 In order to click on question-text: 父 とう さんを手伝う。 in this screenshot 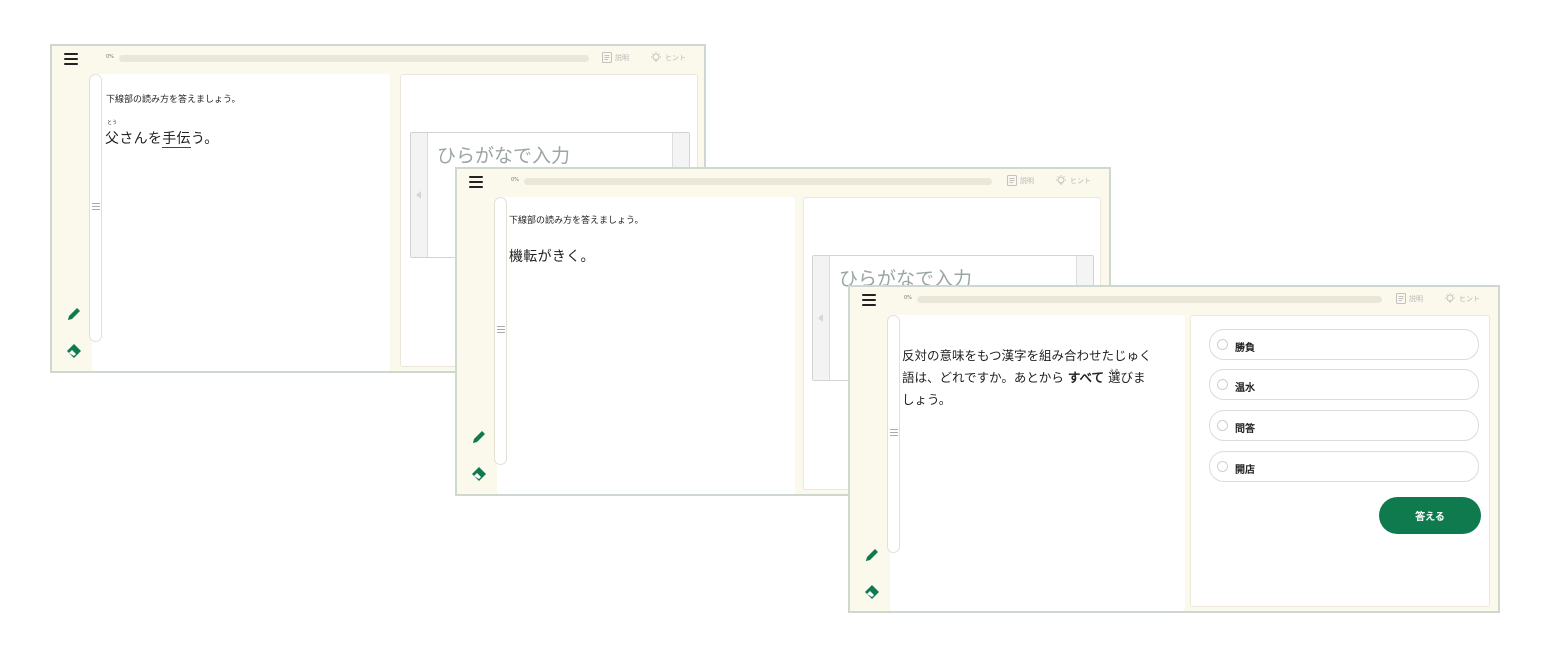, I will do `click(162, 134)`.